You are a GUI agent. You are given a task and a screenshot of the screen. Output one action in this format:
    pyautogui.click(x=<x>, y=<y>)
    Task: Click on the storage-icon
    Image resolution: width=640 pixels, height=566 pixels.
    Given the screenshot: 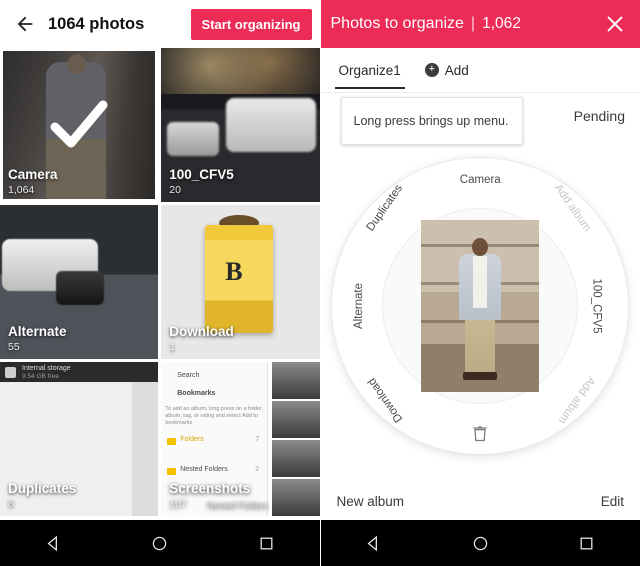 What is the action you would take?
    pyautogui.click(x=10, y=372)
    